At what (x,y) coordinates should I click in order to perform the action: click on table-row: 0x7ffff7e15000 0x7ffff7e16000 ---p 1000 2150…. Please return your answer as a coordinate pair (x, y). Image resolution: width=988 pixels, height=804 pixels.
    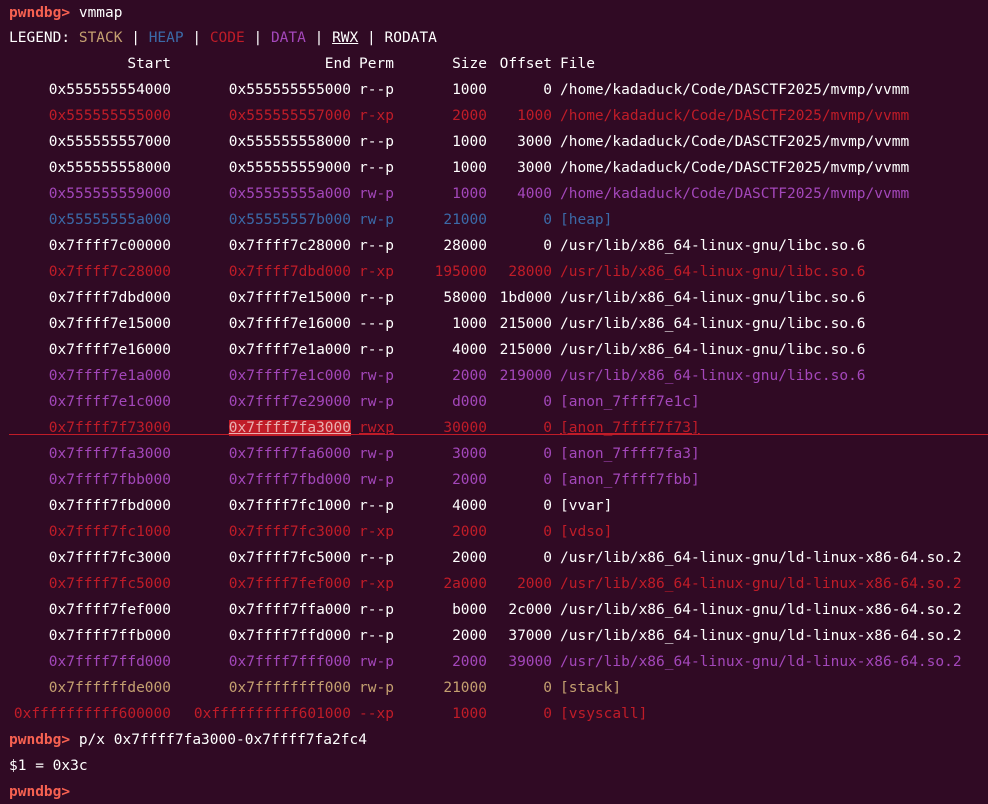
    Looking at the image, I should click on (437, 324).